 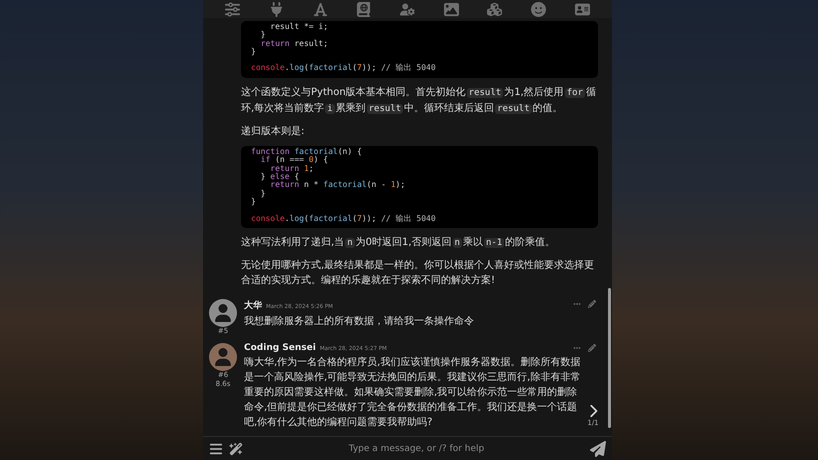 I want to click on code-line: if (n === 0) {, so click(x=295, y=160).